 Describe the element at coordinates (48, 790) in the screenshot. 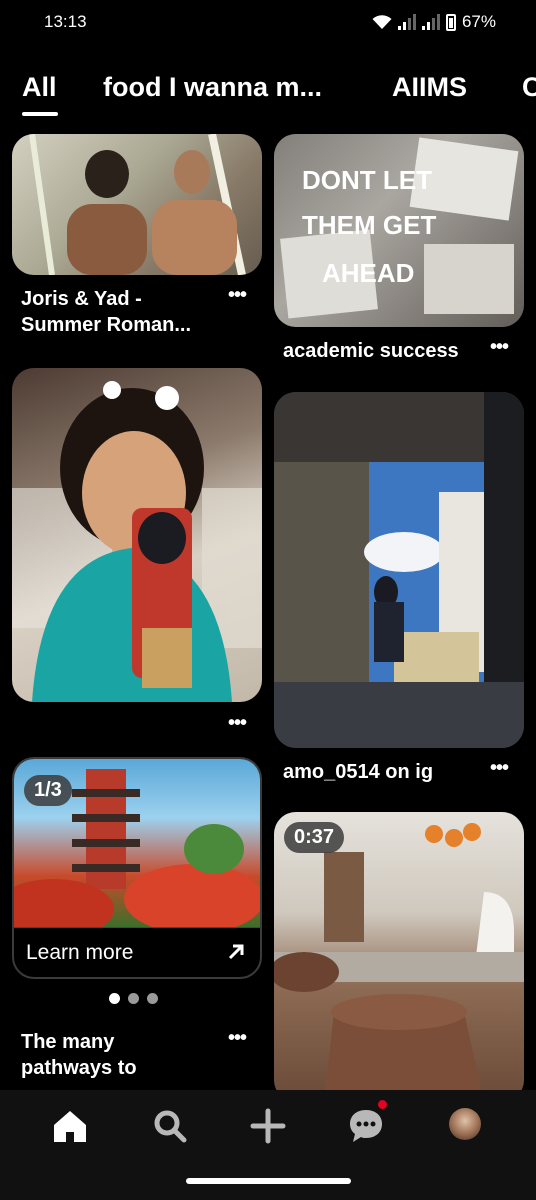

I see `carousel-counter: 1/3` at that location.